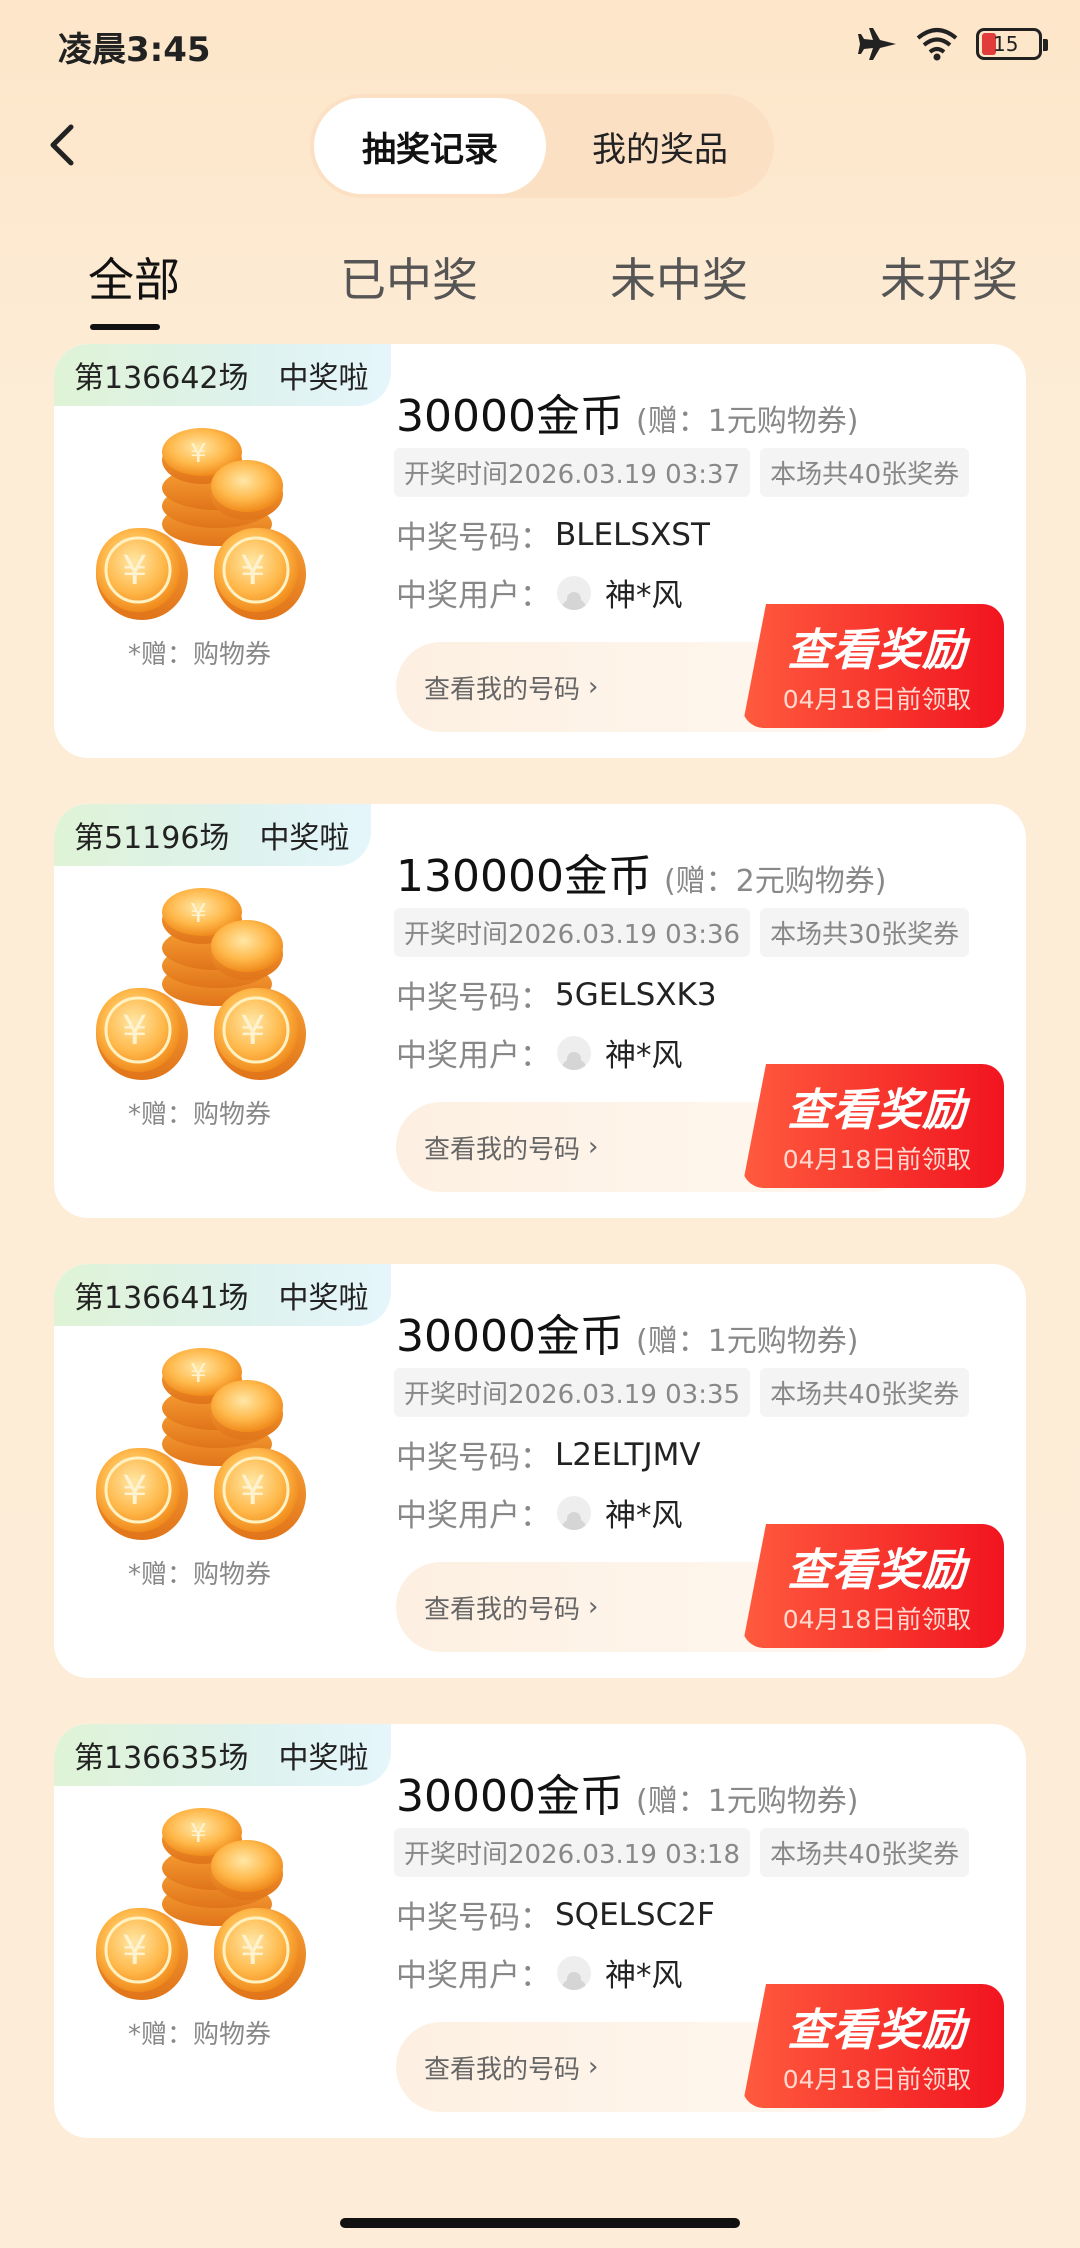 This screenshot has height=2248, width=1080. I want to click on battery-icon: 15, so click(1012, 44).